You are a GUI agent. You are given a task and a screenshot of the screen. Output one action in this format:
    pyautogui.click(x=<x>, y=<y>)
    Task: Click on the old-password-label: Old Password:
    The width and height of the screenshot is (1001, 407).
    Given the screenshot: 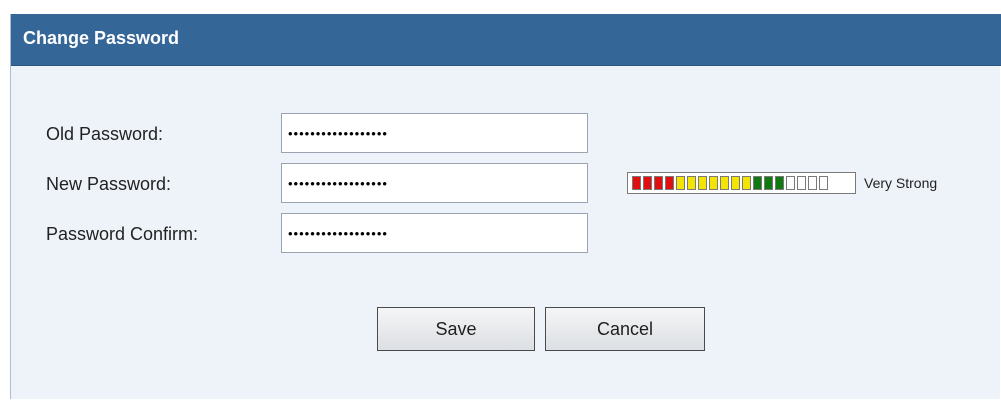 What is the action you would take?
    pyautogui.click(x=105, y=134)
    